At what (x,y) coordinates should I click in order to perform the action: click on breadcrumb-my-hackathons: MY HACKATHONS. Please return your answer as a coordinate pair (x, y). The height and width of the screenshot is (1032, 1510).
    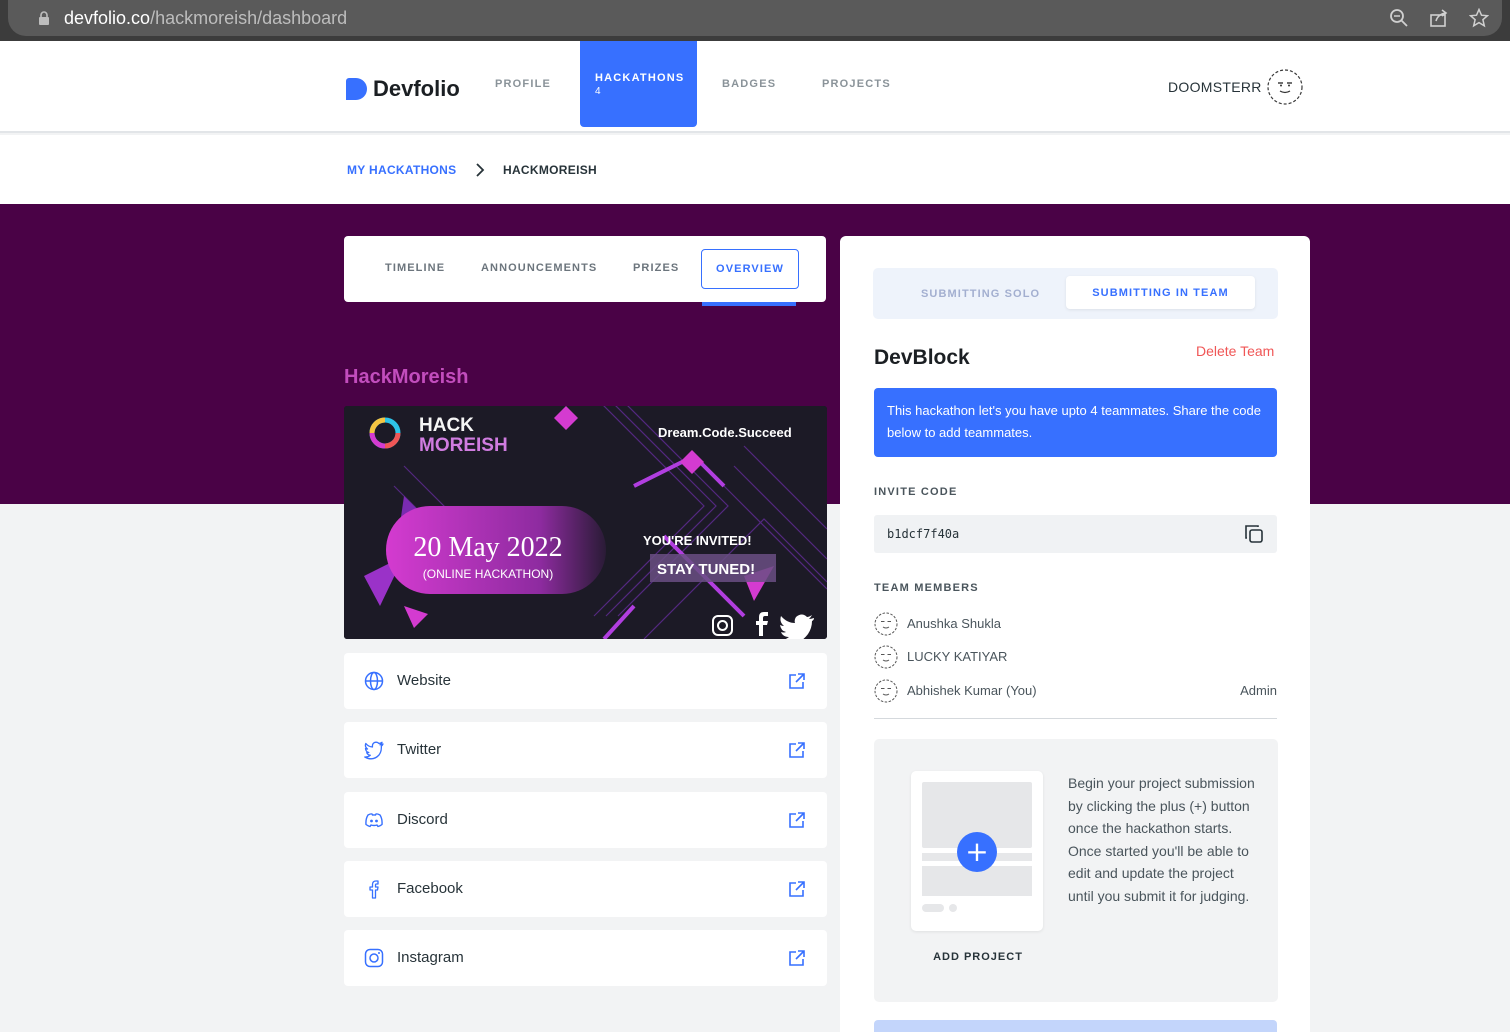
    Looking at the image, I should click on (401, 170).